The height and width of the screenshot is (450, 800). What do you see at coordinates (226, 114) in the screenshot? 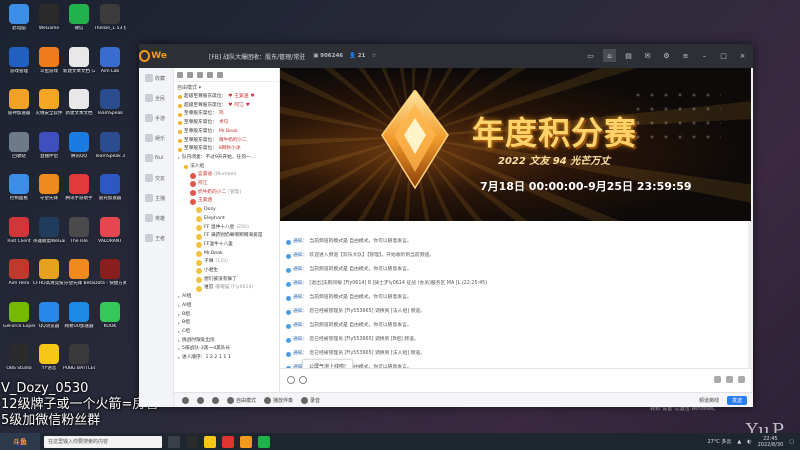
I see `tree-row: 至尊股东席位：鸡` at bounding box center [226, 114].